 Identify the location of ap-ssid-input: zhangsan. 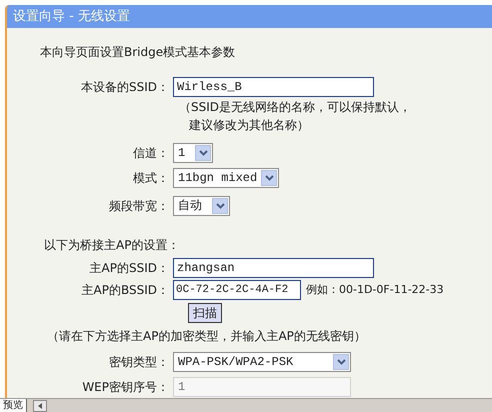
(273, 268).